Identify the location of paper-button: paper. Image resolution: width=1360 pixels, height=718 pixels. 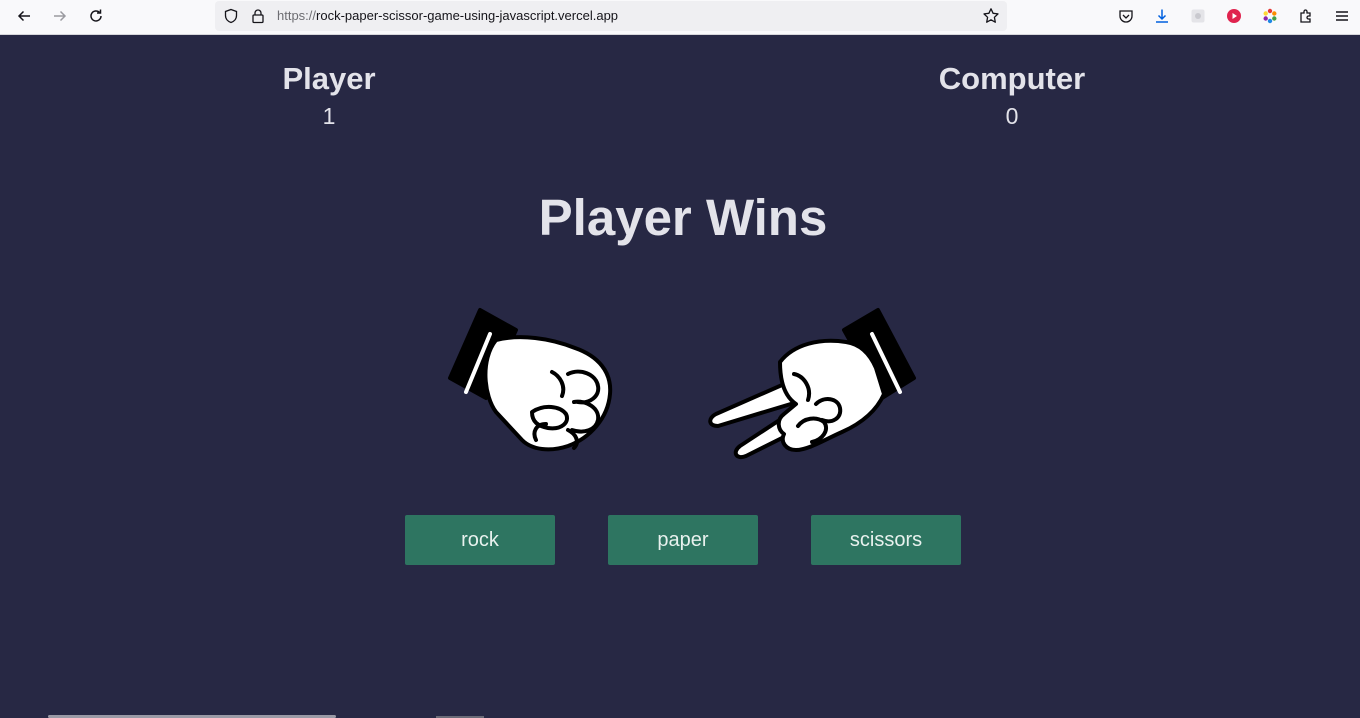
(683, 540).